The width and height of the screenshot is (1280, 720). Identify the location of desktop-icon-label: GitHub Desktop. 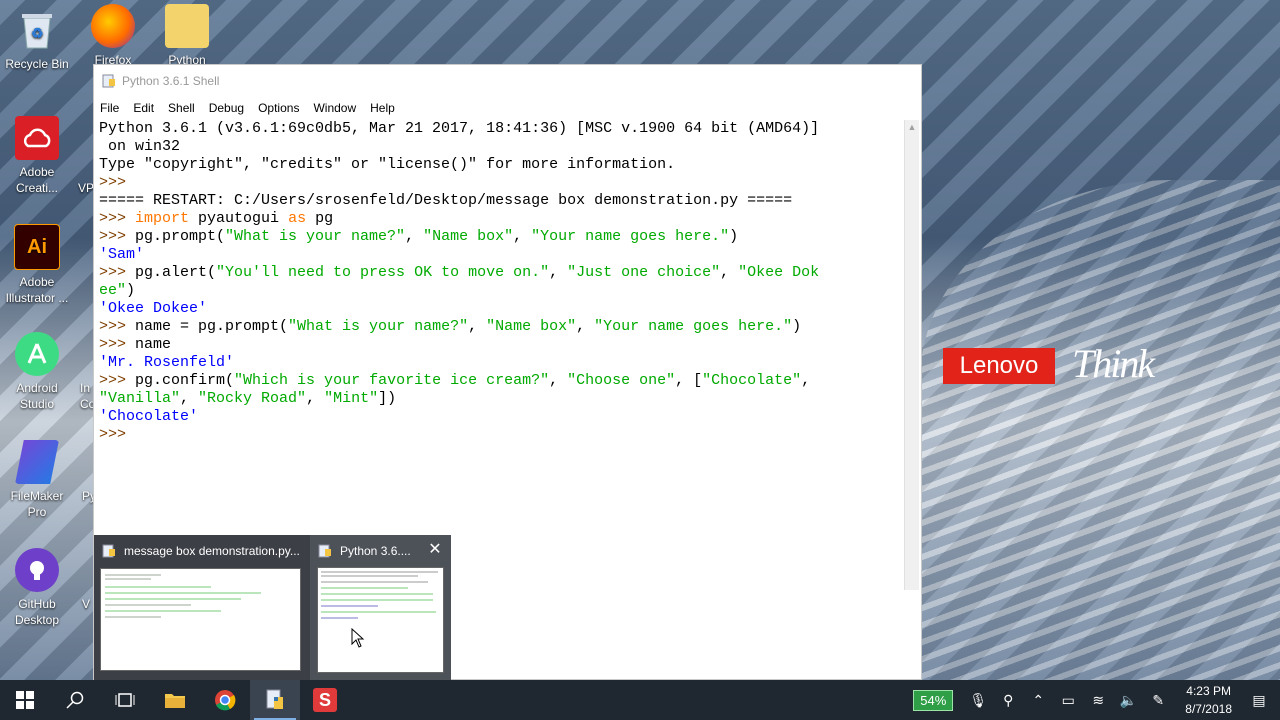
(37, 612).